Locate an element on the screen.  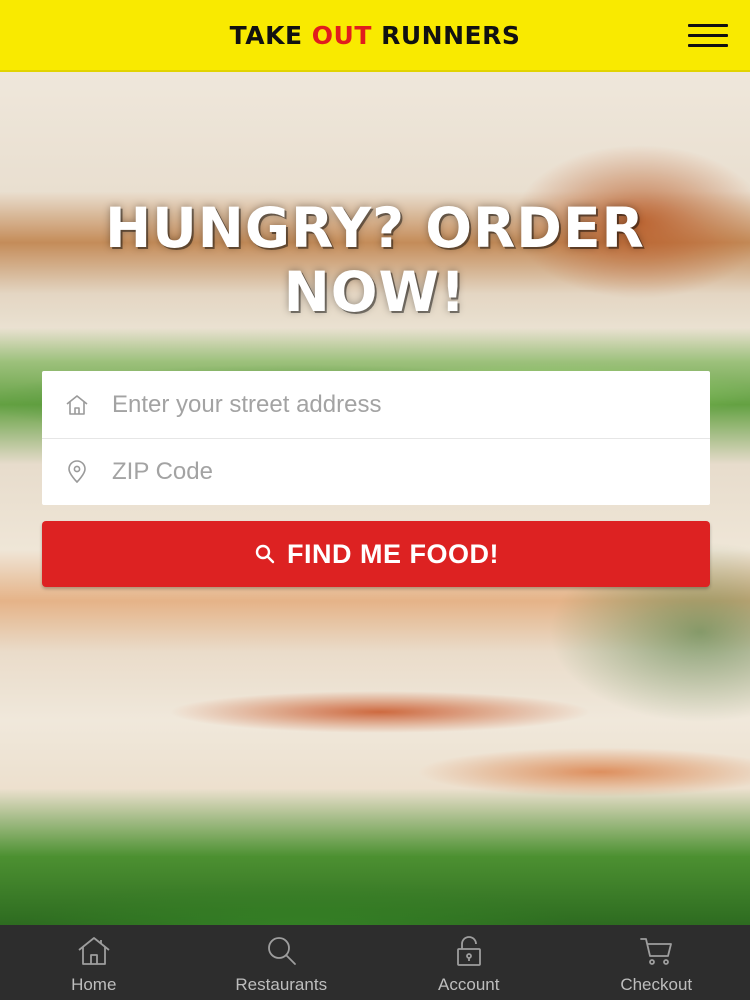
tab-checkout-label: Checkout is located at coordinates (656, 984).